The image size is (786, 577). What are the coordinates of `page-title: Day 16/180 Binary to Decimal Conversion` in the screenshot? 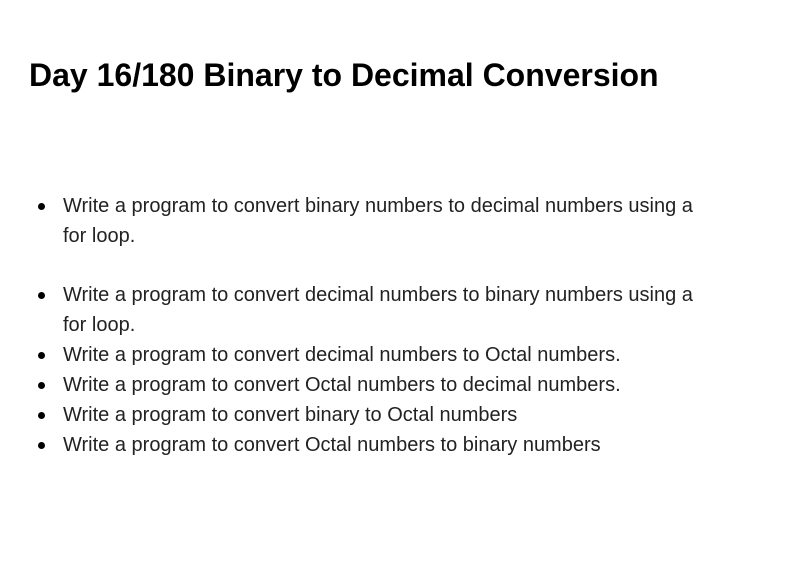 It's located at (344, 75).